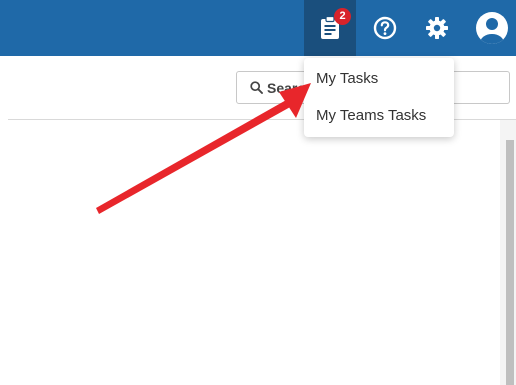 The image size is (516, 385). What do you see at coordinates (256, 90) in the screenshot?
I see `search-icon` at bounding box center [256, 90].